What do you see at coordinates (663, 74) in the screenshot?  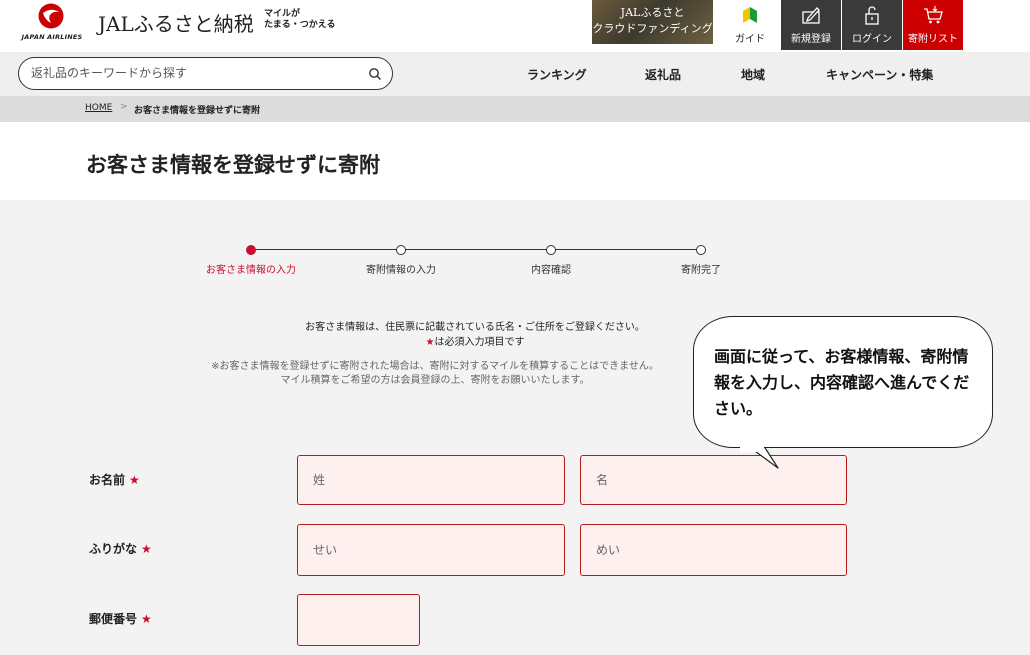 I see `nav-gifts: 返礼品` at bounding box center [663, 74].